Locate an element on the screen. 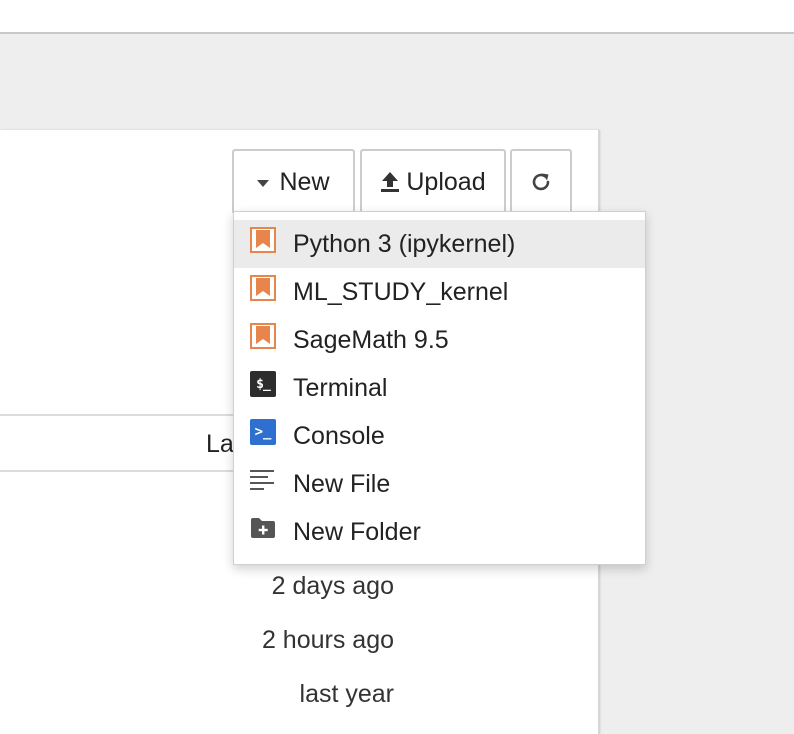 The image size is (794, 734). menu-item-label: New Folder is located at coordinates (357, 531).